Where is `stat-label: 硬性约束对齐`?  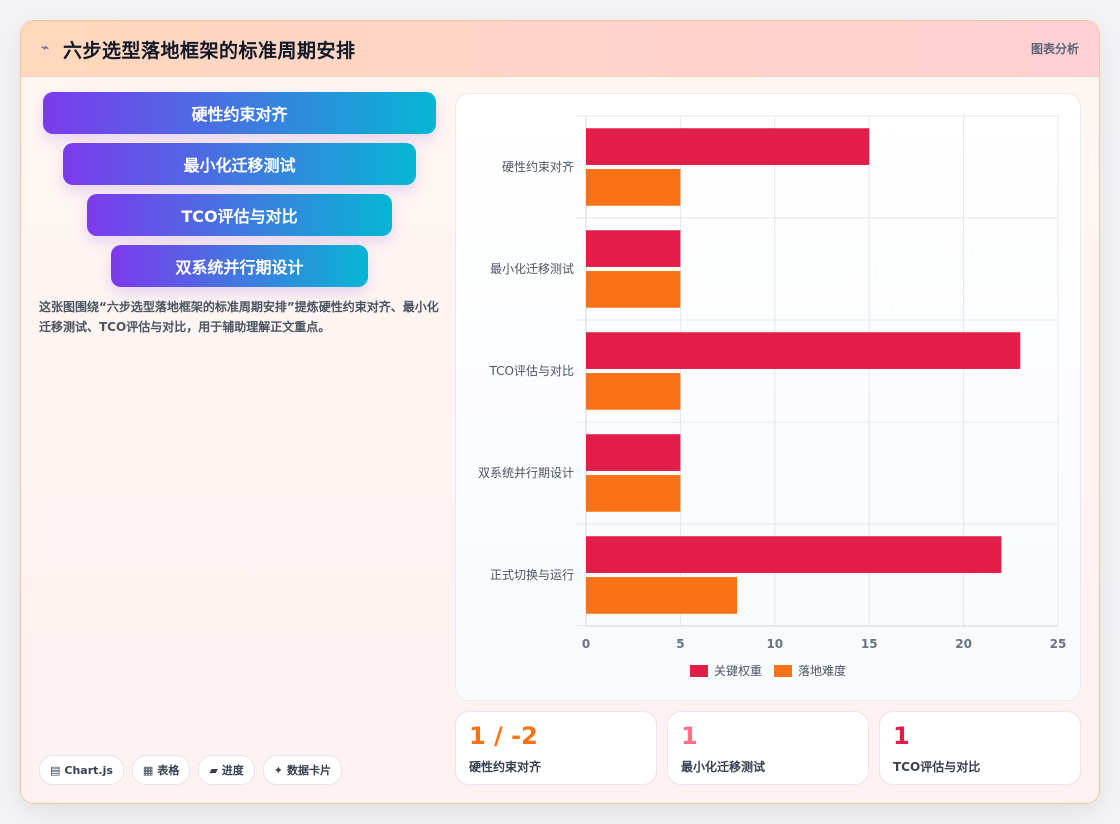
stat-label: 硬性约束对齐 is located at coordinates (505, 767).